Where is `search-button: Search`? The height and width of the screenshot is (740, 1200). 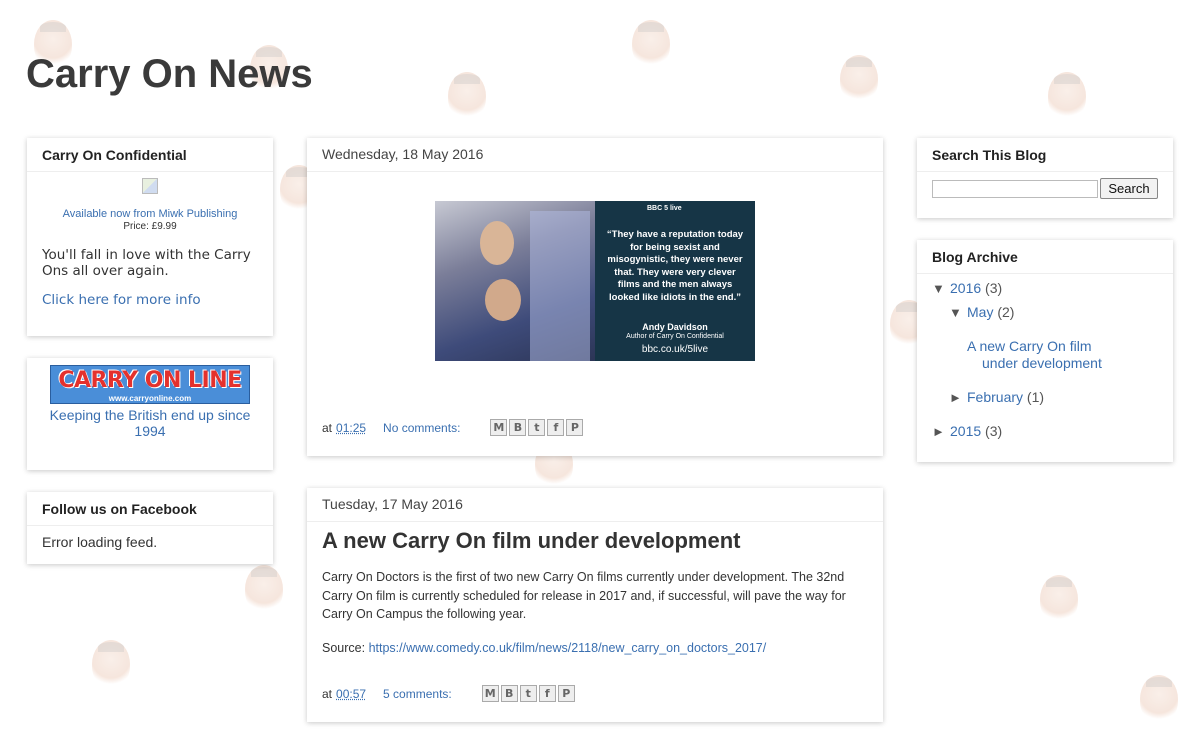
search-button: Search is located at coordinates (1129, 188).